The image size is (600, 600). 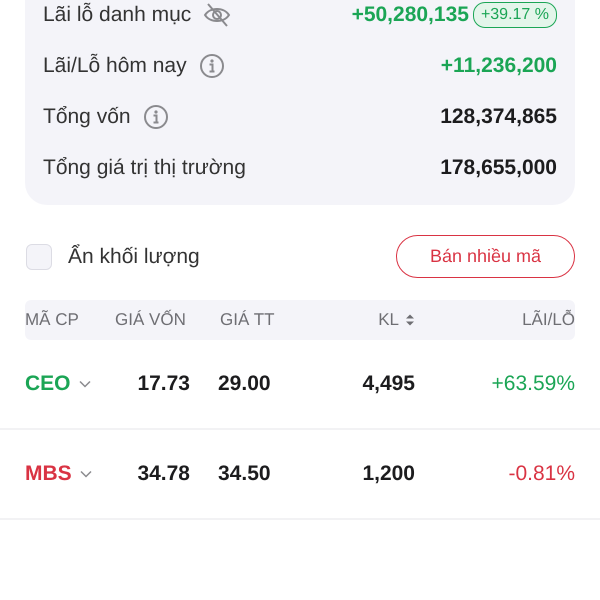 What do you see at coordinates (52, 320) in the screenshot?
I see `column-header: MÃ CP` at bounding box center [52, 320].